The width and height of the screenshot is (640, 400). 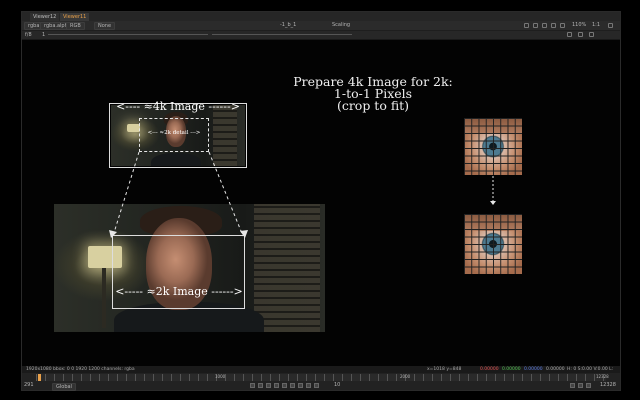 What do you see at coordinates (300, 385) in the screenshot?
I see `next-frame-button` at bounding box center [300, 385].